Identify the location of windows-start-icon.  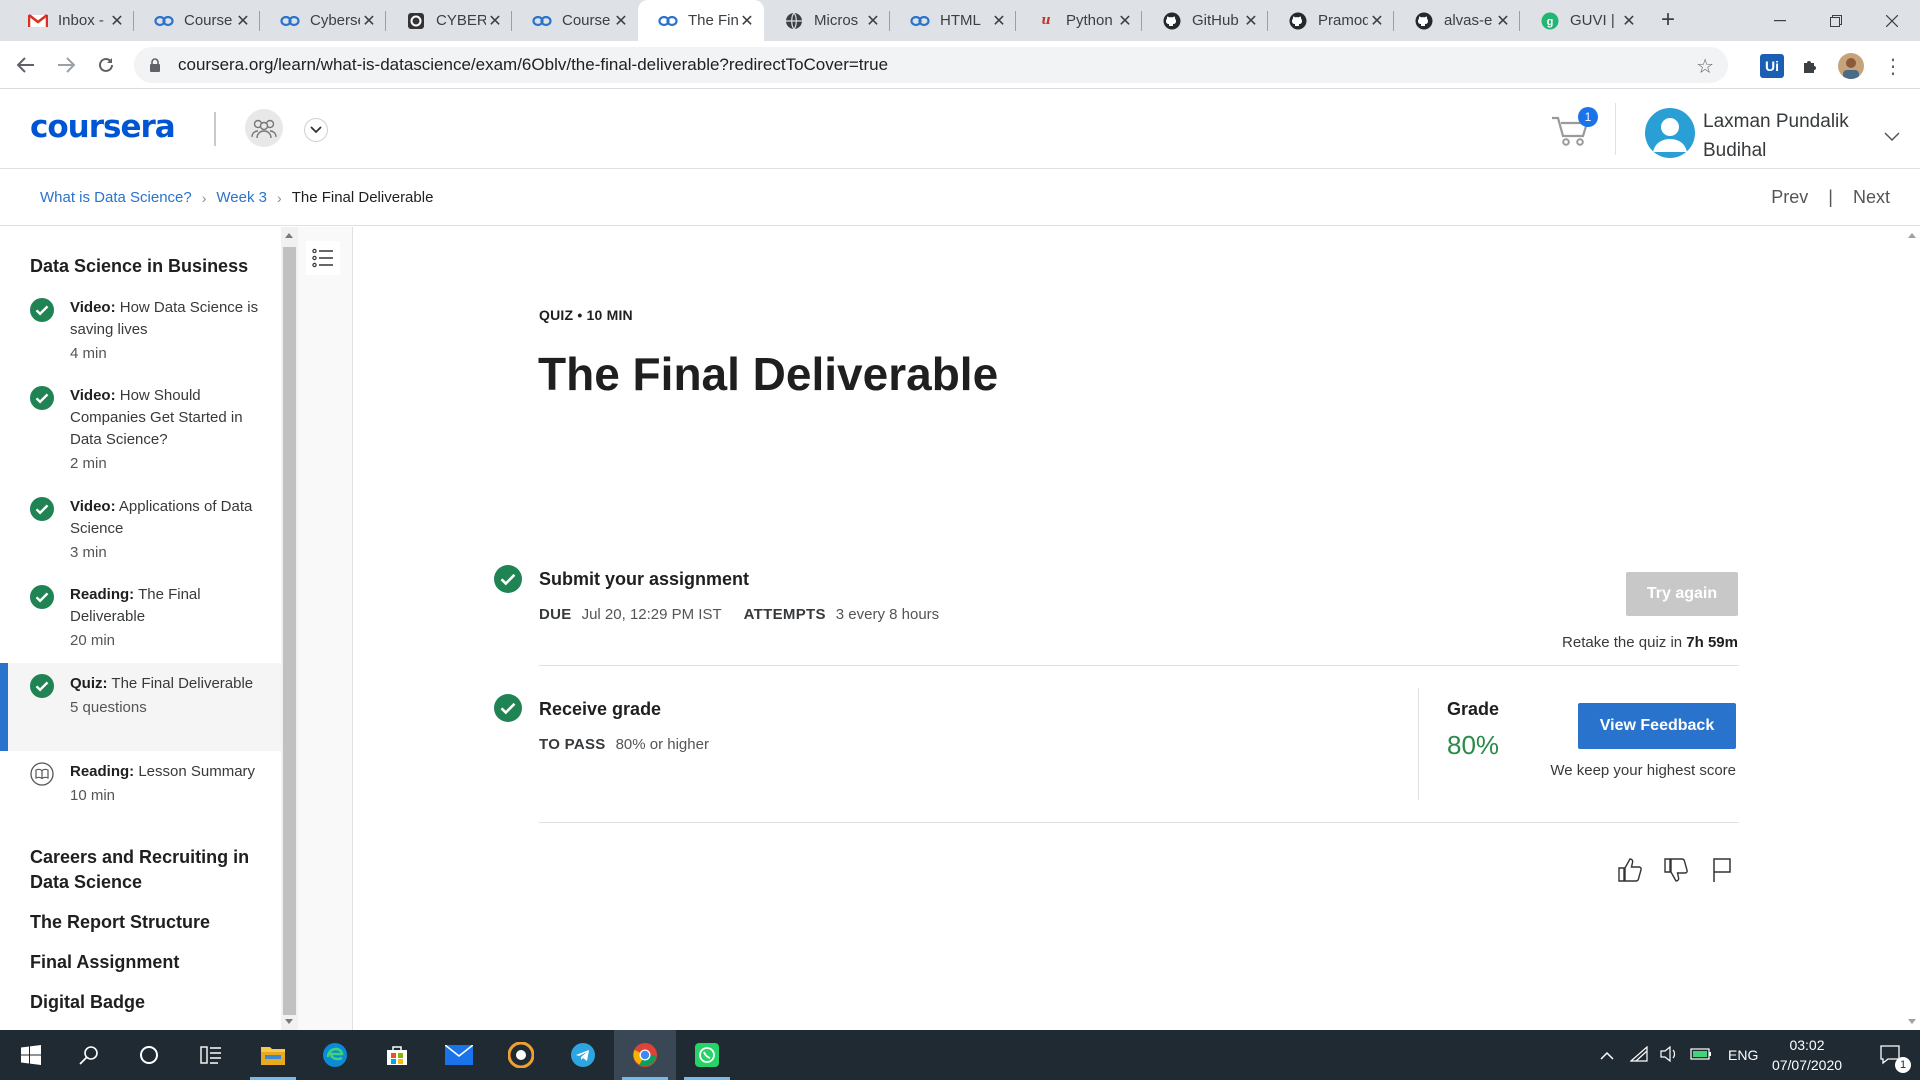
(31, 1055).